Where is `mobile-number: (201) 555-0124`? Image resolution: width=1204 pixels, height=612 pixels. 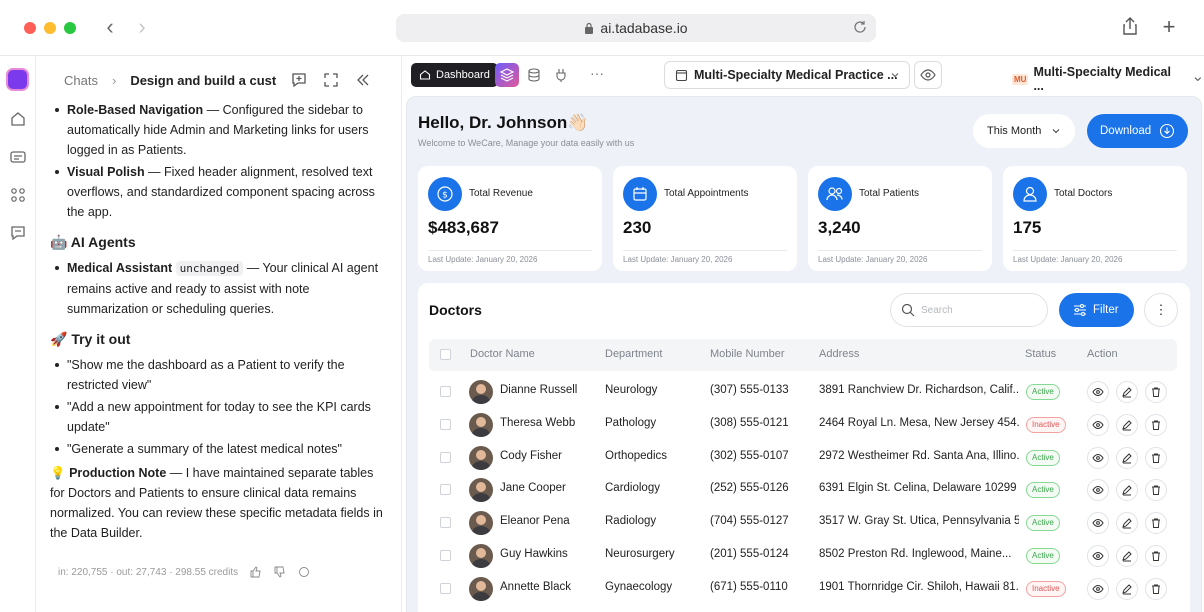
mobile-number: (201) 555-0124 is located at coordinates (749, 554).